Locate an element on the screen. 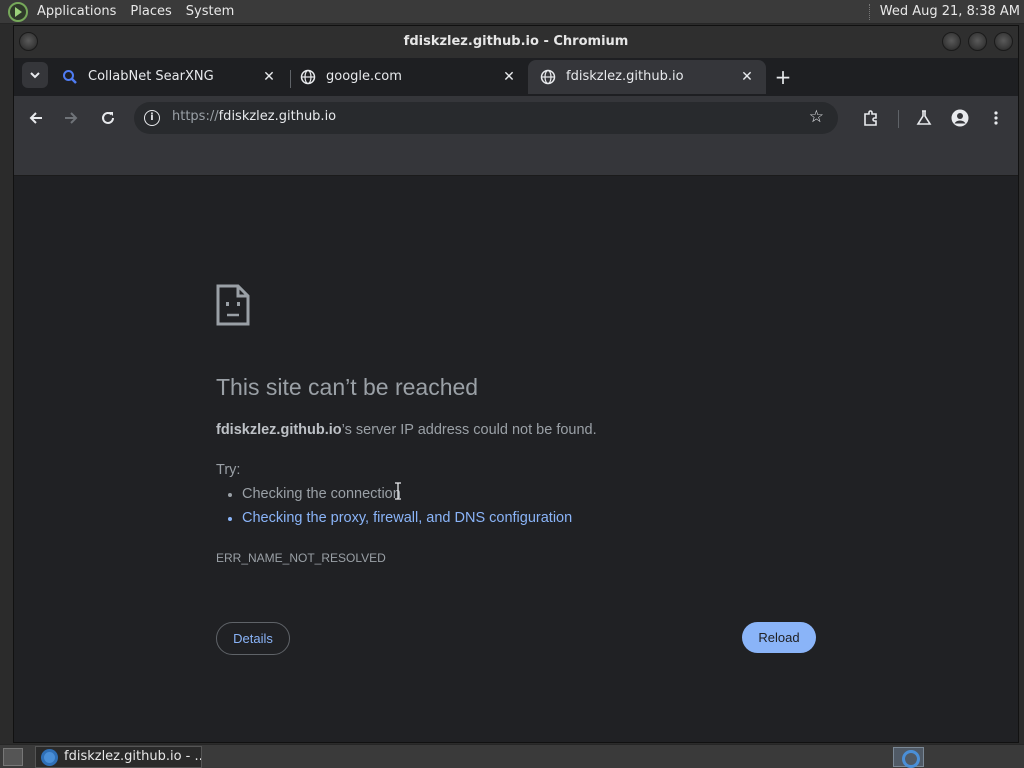 The image size is (1024, 768). tab-search-button is located at coordinates (35, 75).